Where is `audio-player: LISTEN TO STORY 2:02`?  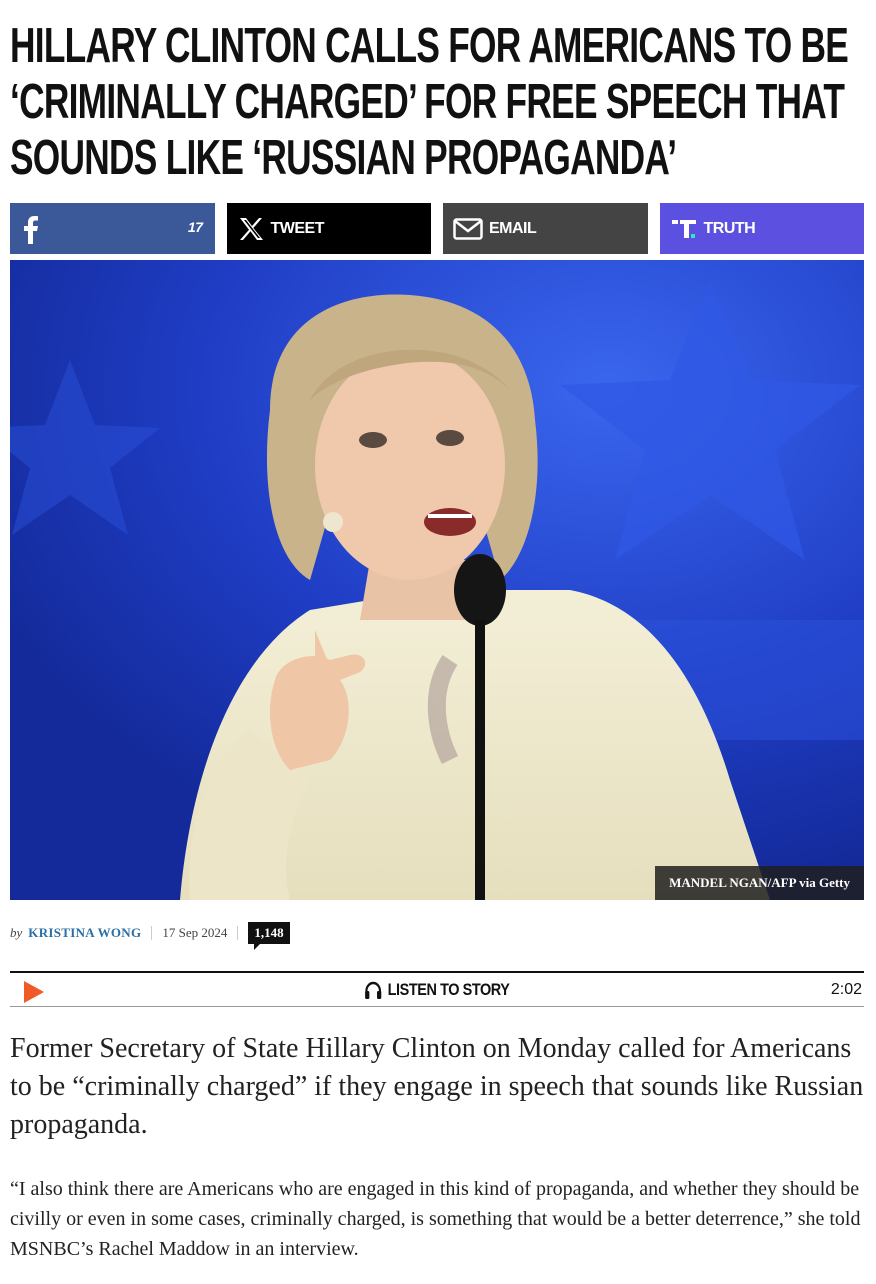
audio-player: LISTEN TO STORY 2:02 is located at coordinates (437, 989).